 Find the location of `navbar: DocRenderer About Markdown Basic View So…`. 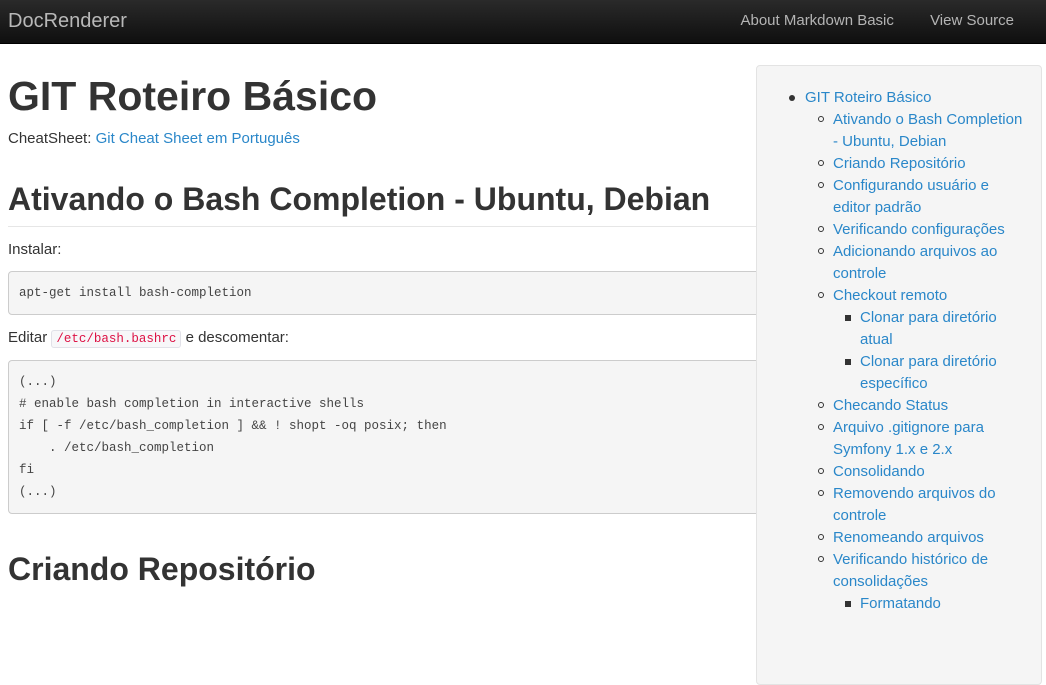

navbar: DocRenderer About Markdown Basic View So… is located at coordinates (523, 22).